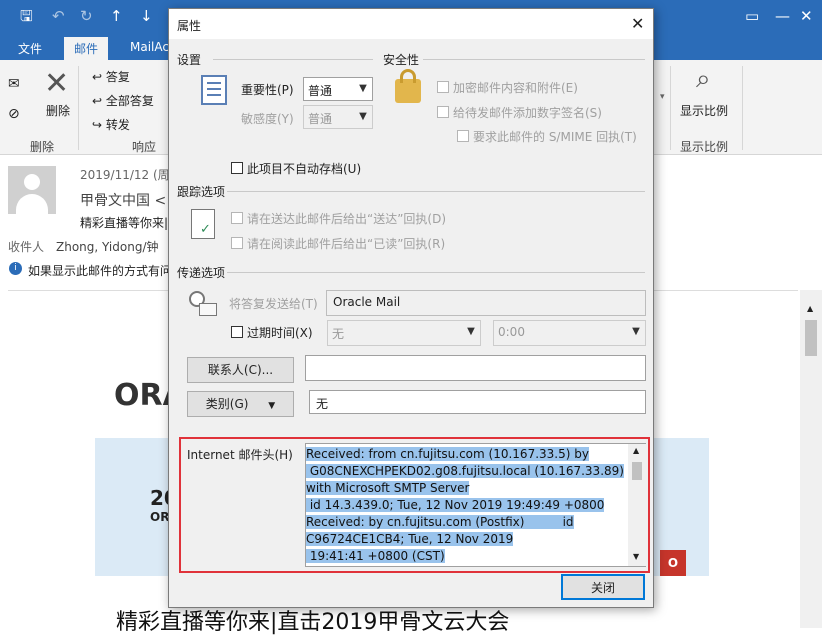 The height and width of the screenshot is (636, 822). Describe the element at coordinates (443, 112) in the screenshot. I see `sign-checkbox` at that location.